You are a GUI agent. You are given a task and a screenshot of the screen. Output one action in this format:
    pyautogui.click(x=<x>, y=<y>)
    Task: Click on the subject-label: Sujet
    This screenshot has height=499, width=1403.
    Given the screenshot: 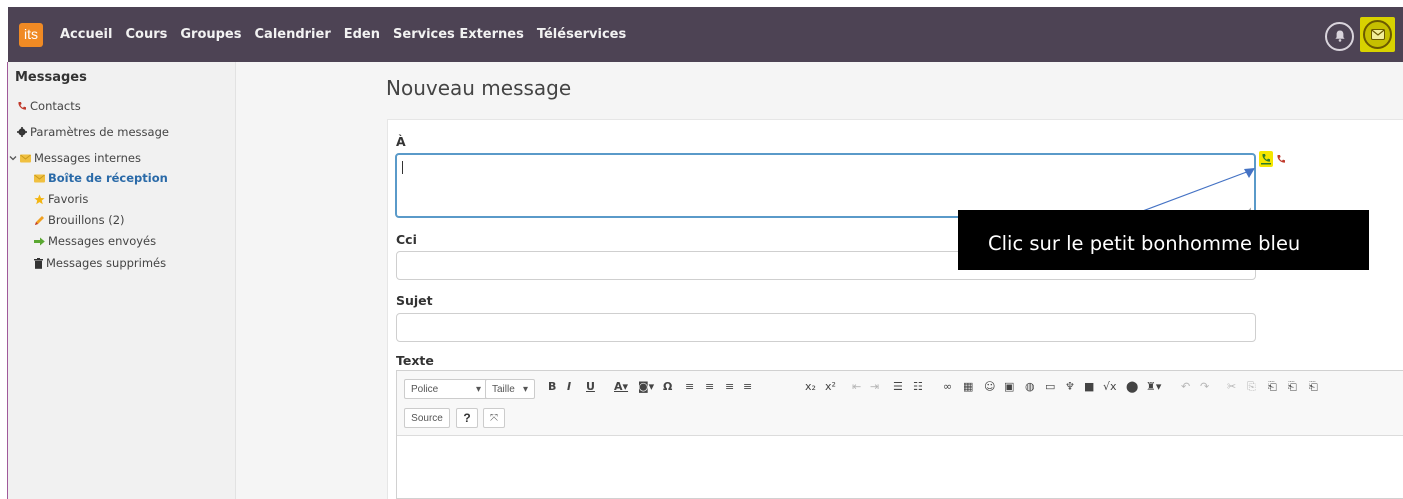 What is the action you would take?
    pyautogui.click(x=414, y=300)
    